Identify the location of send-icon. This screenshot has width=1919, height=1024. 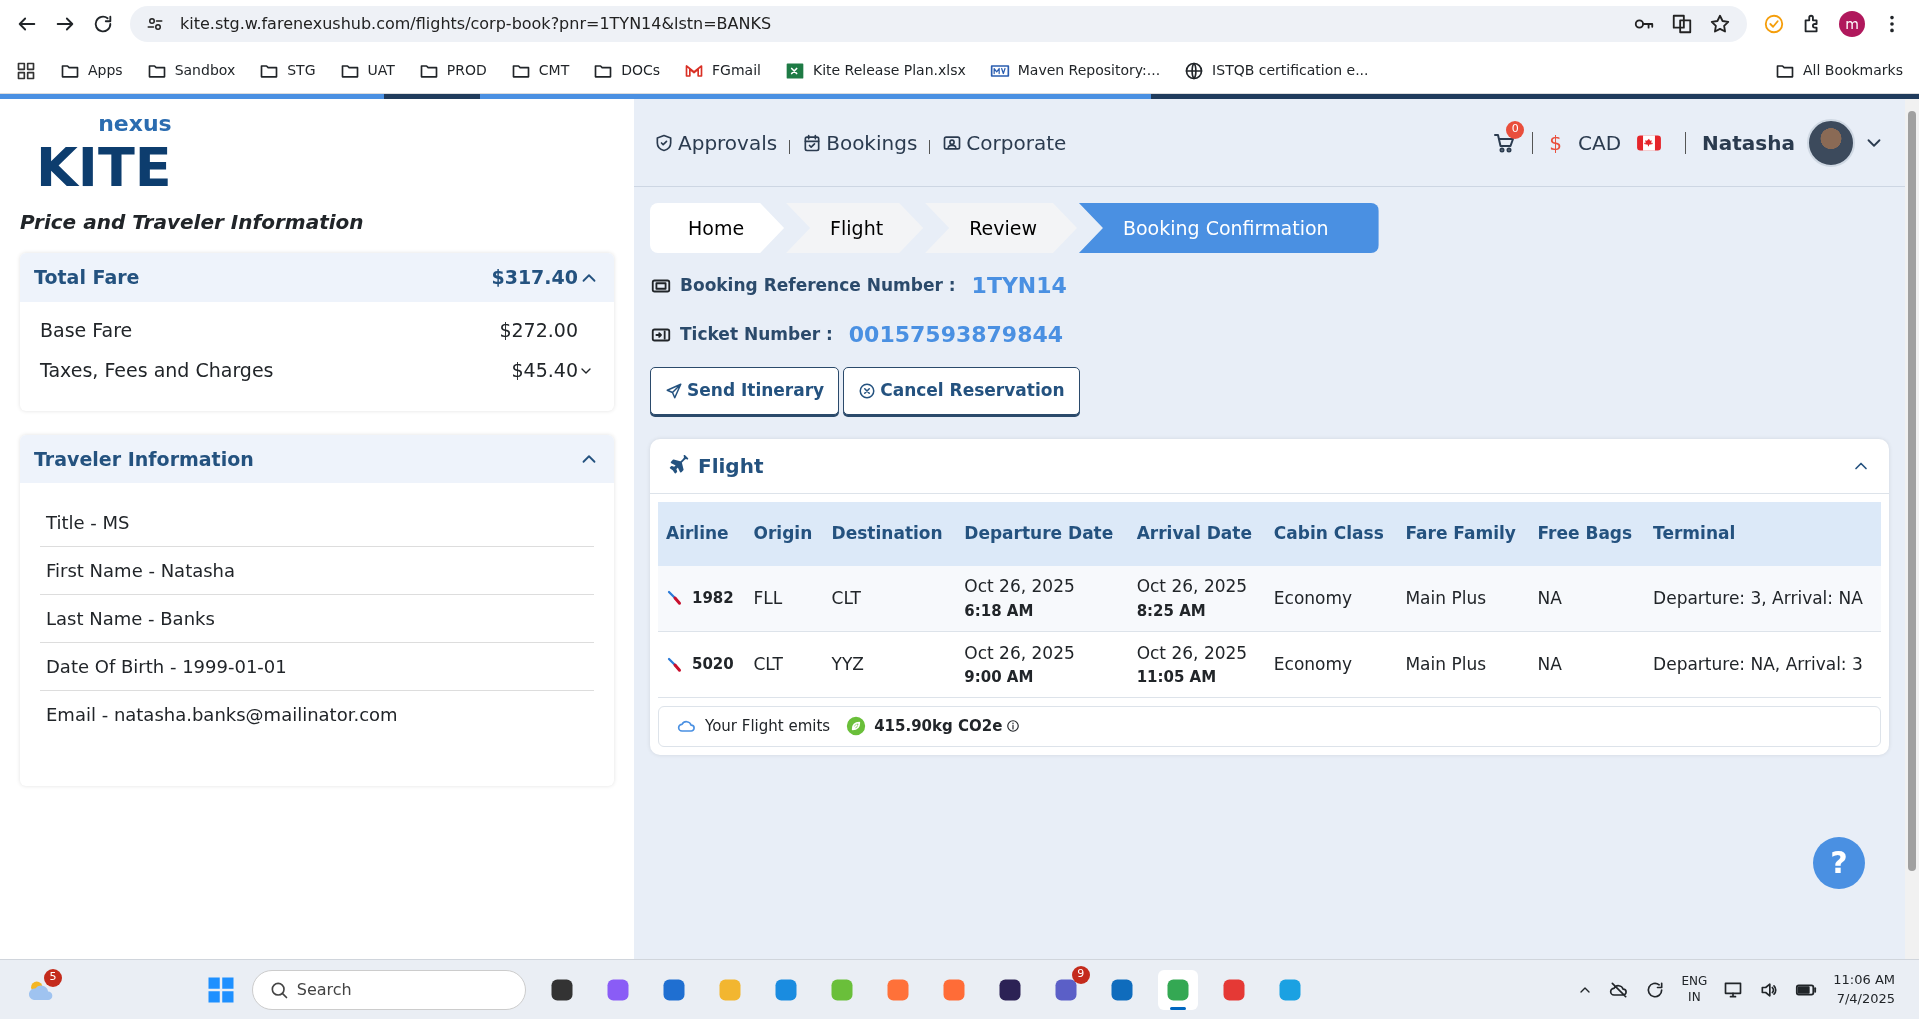
(674, 390).